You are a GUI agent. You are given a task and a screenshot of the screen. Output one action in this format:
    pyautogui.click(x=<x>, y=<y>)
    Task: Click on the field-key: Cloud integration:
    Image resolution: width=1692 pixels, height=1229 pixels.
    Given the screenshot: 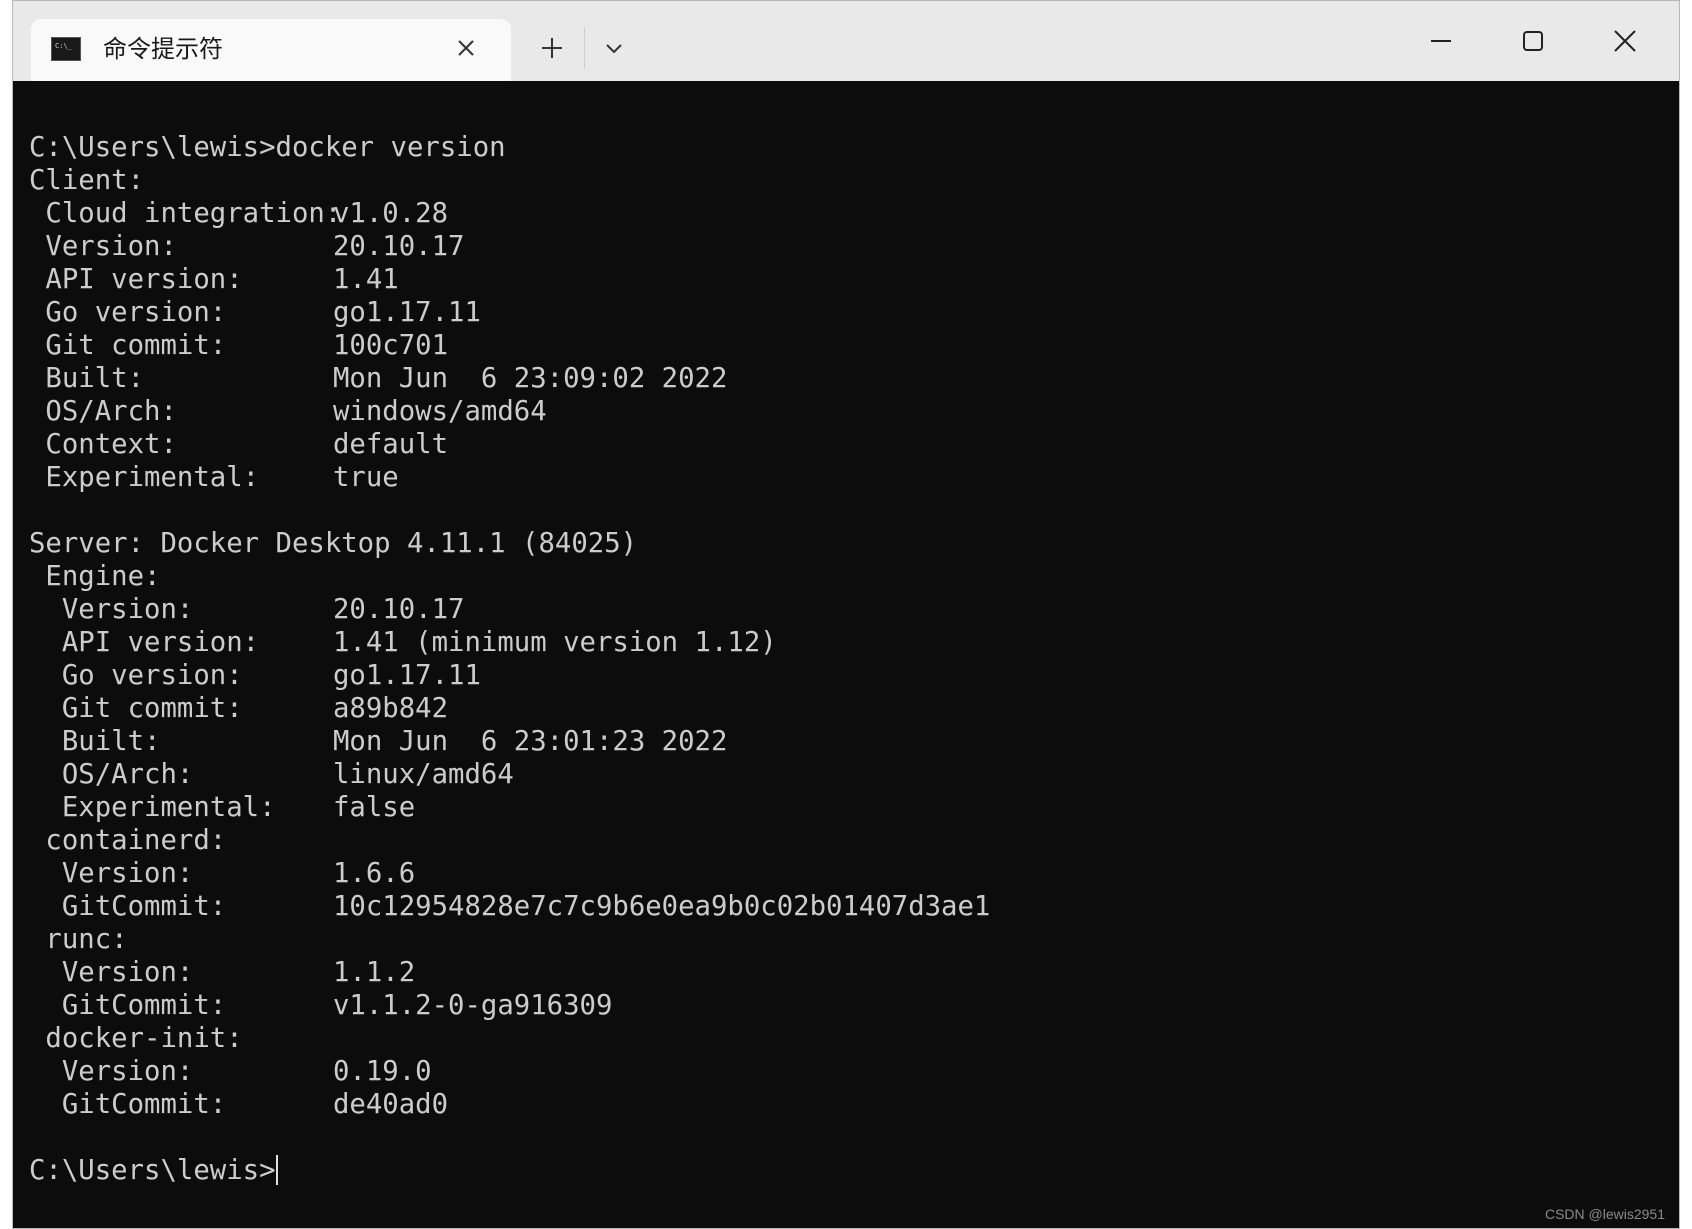 What is the action you would take?
    pyautogui.click(x=185, y=213)
    